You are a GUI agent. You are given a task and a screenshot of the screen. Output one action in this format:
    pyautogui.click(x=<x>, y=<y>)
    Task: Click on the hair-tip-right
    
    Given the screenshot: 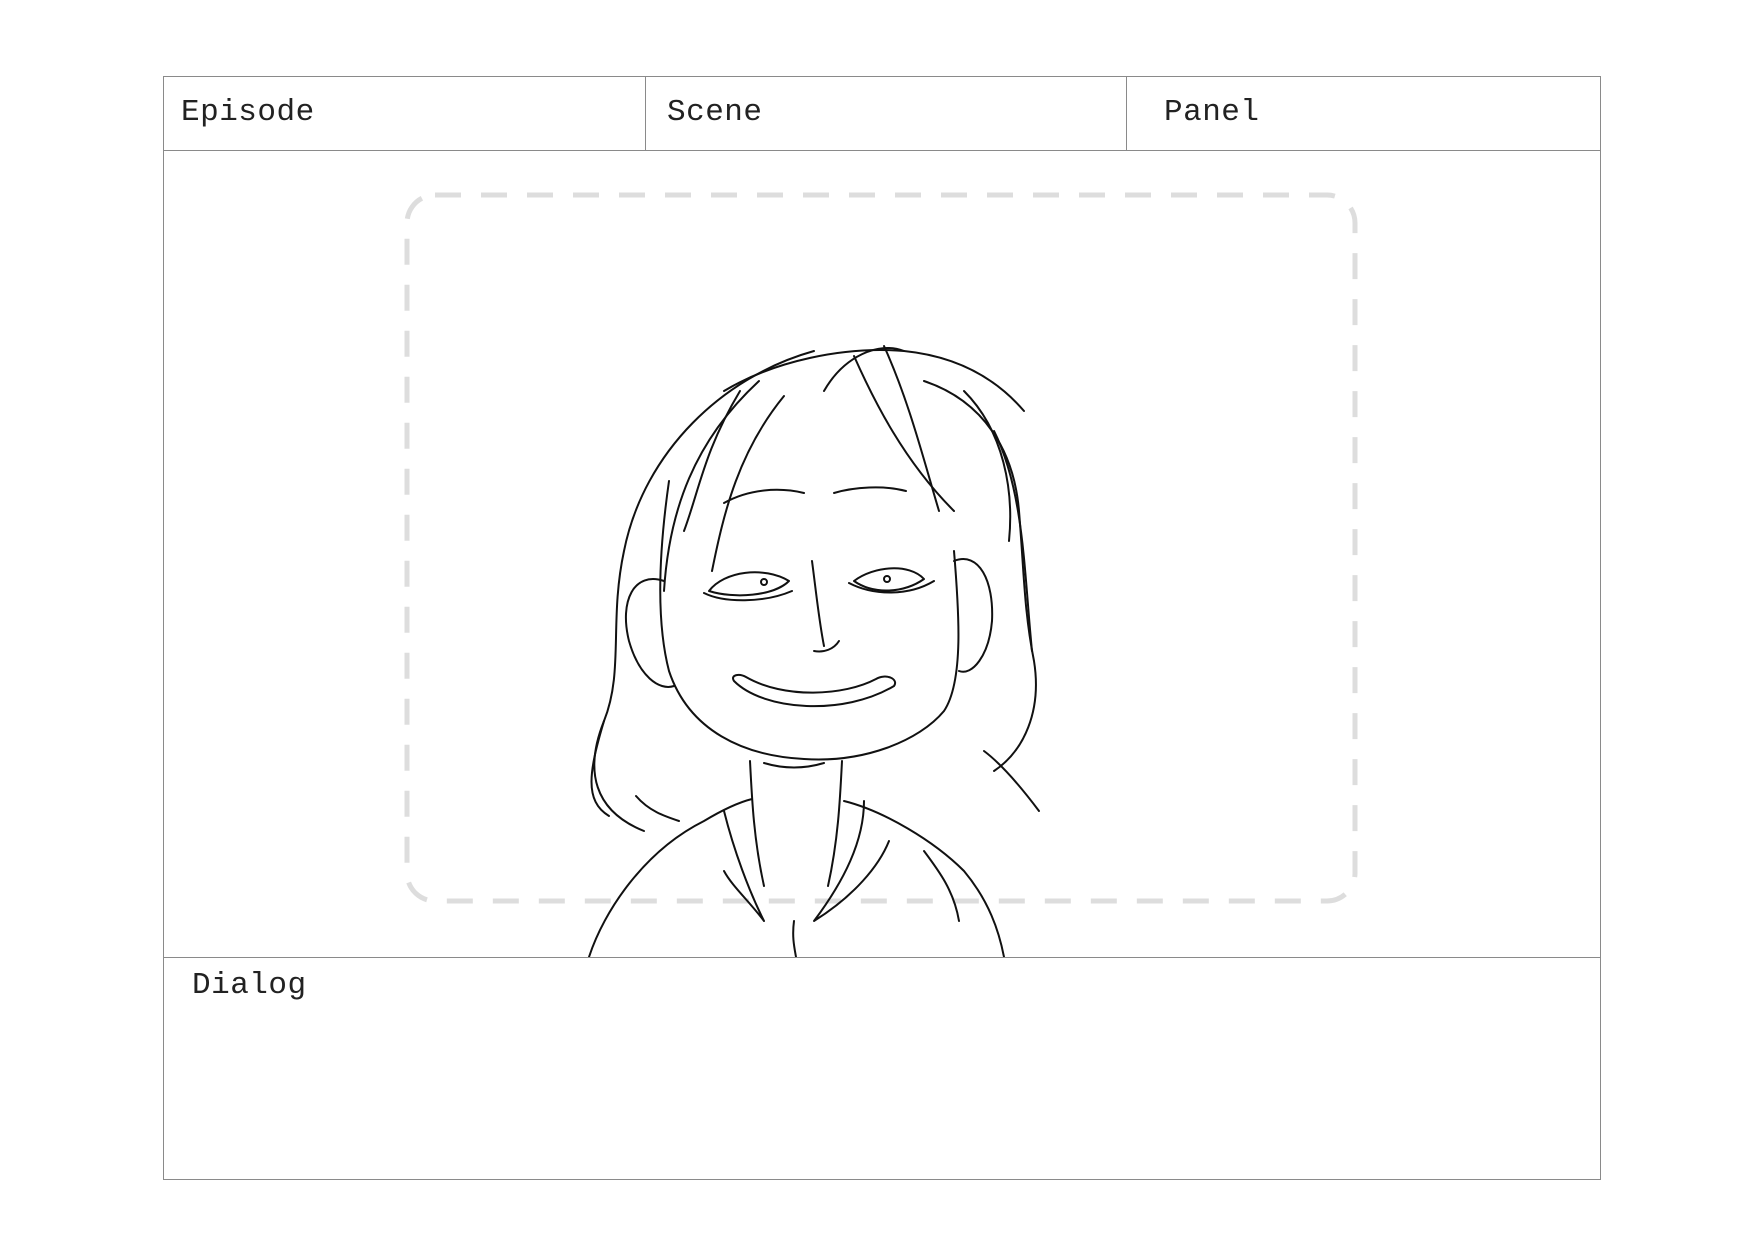 What is the action you would take?
    pyautogui.click(x=1011, y=781)
    